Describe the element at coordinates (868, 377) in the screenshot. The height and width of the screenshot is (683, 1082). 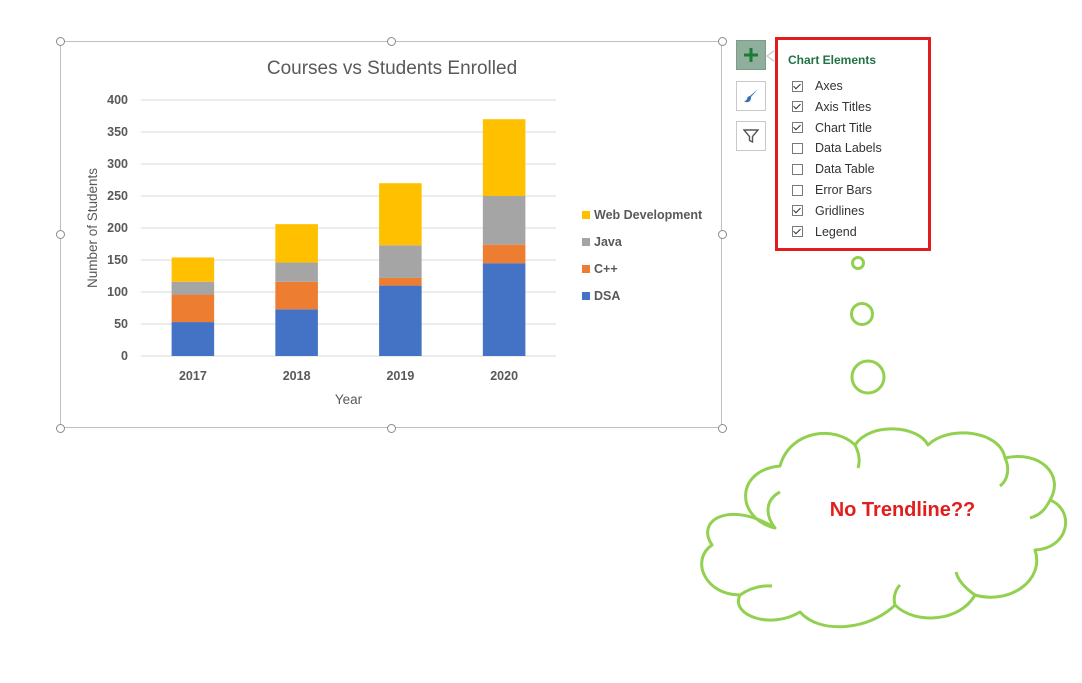
I see `bubble-dot-large` at that location.